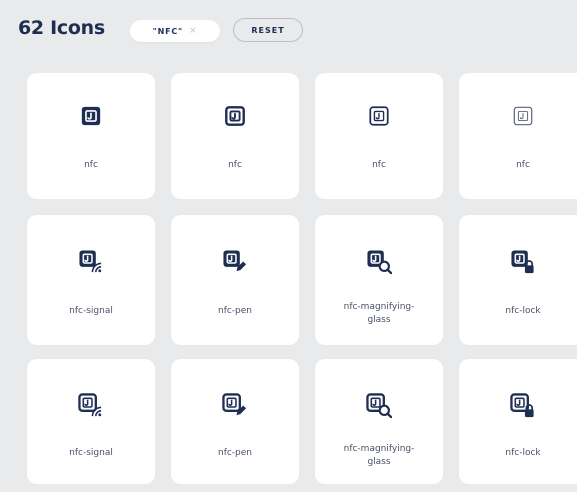 Image resolution: width=577 pixels, height=492 pixels. I want to click on filter-chip-label: "NFC", so click(168, 31).